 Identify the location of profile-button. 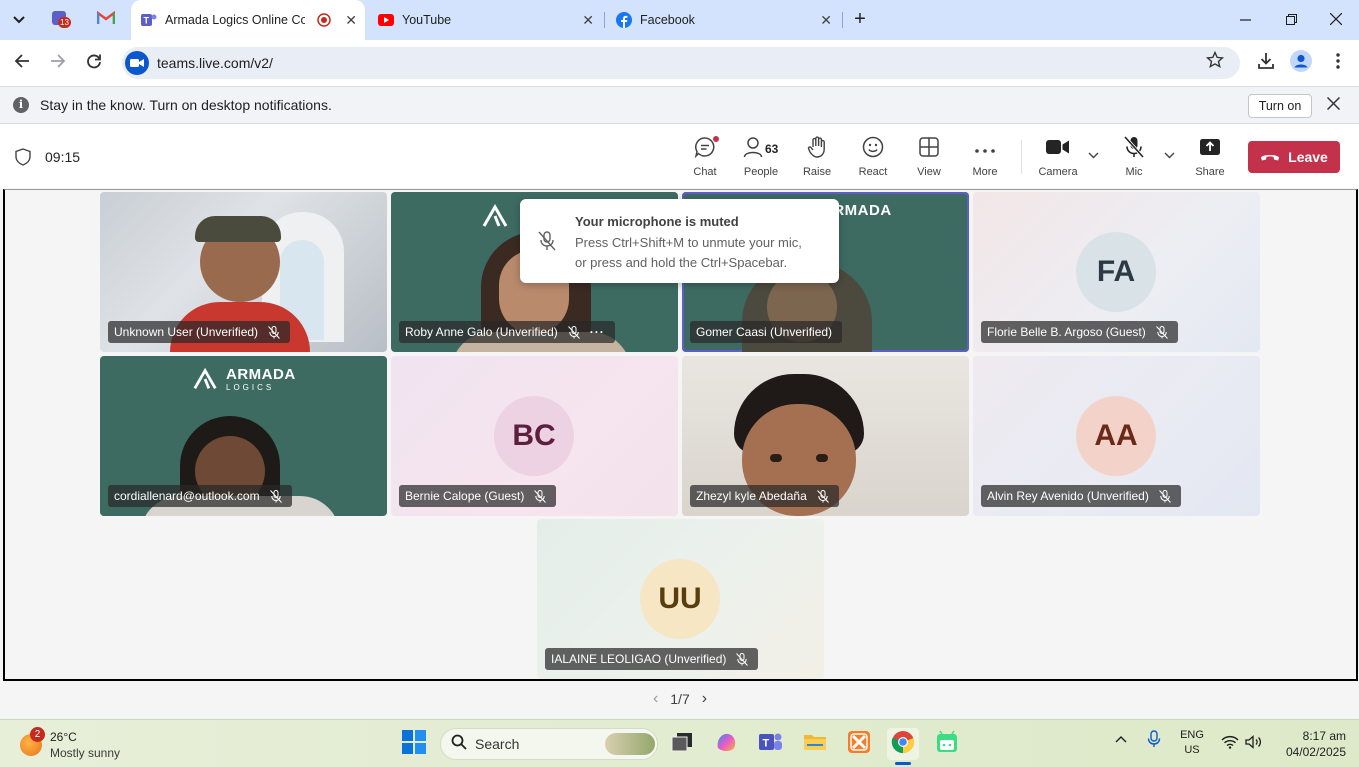
(1301, 63).